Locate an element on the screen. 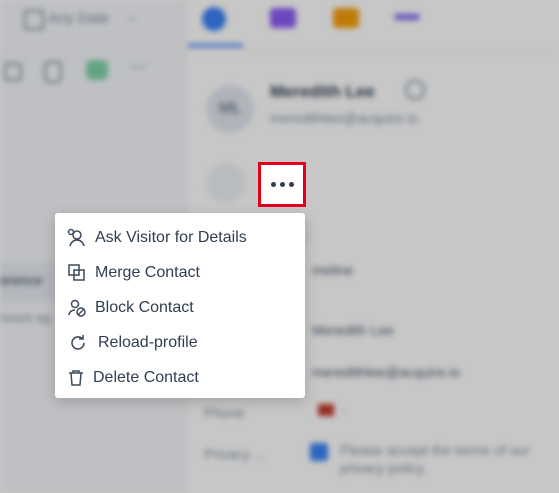 The height and width of the screenshot is (493, 559). ask-visitor-icon is located at coordinates (77, 238).